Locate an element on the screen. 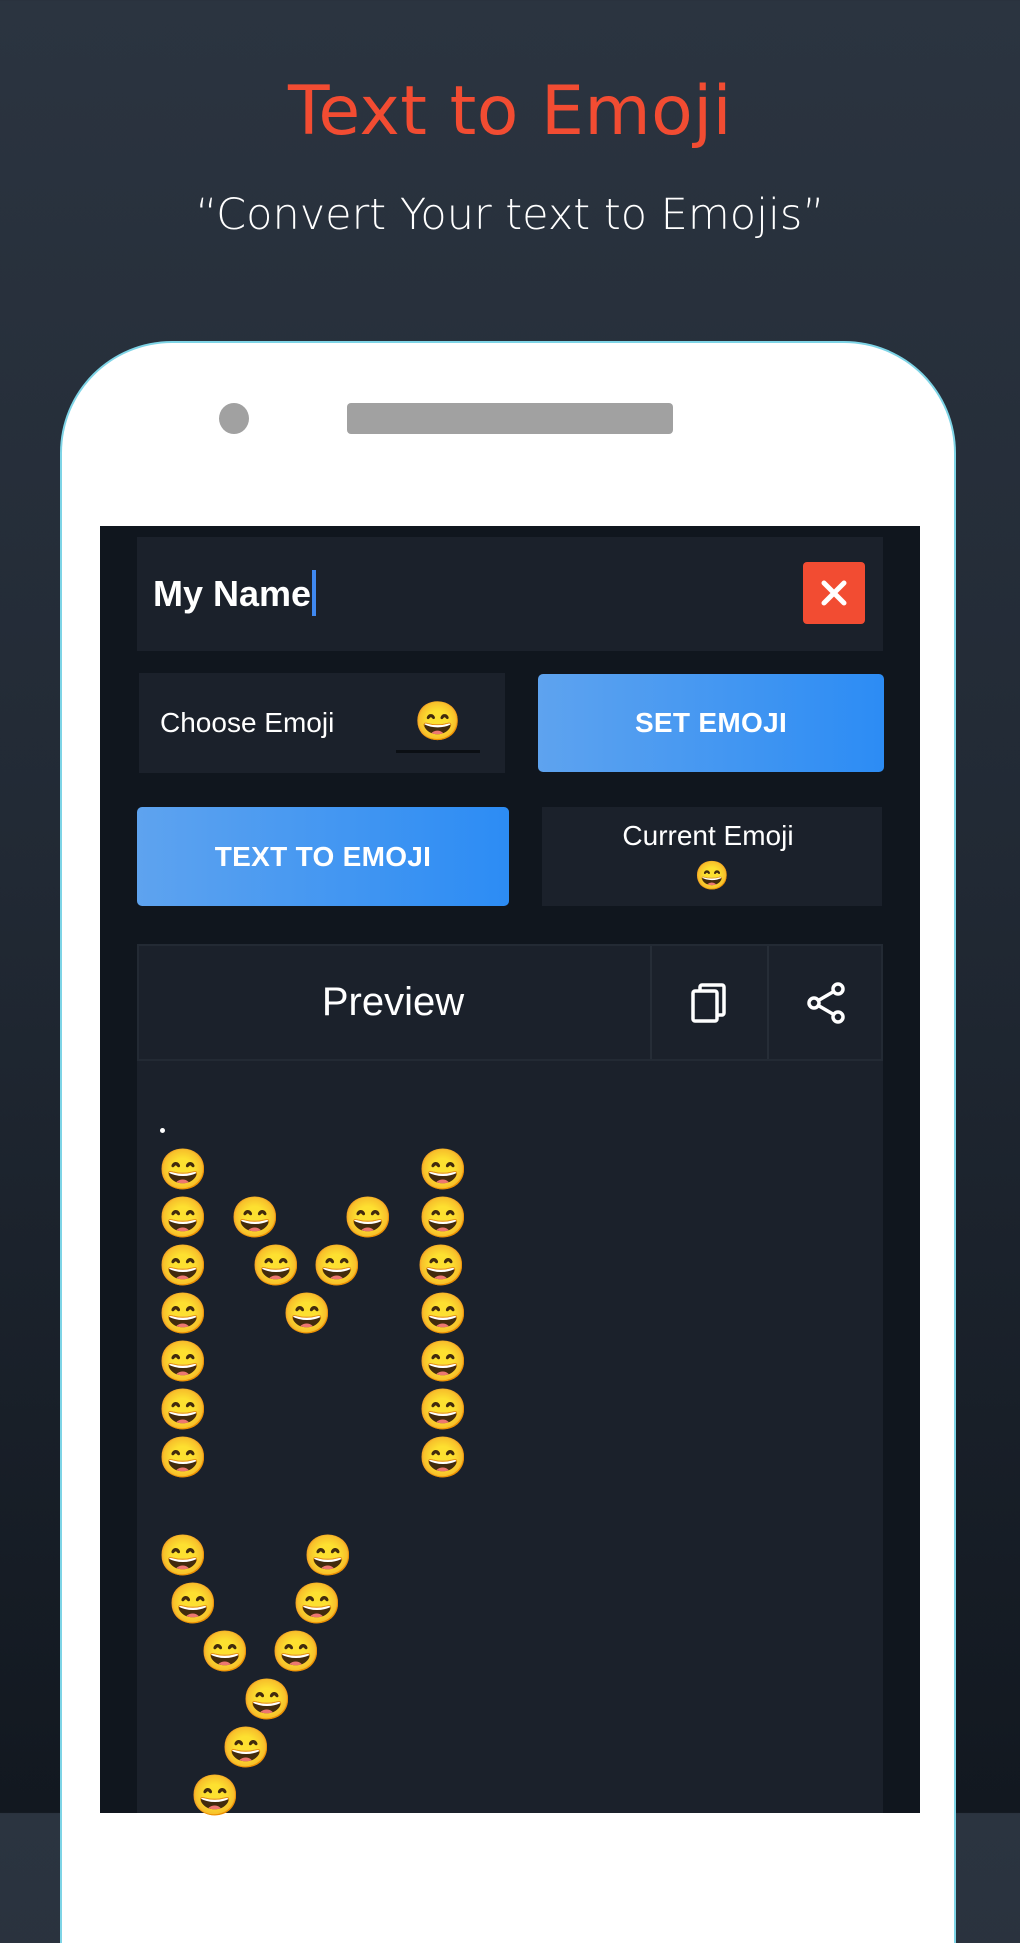  set-emoji-button: SET EMOJI is located at coordinates (711, 723).